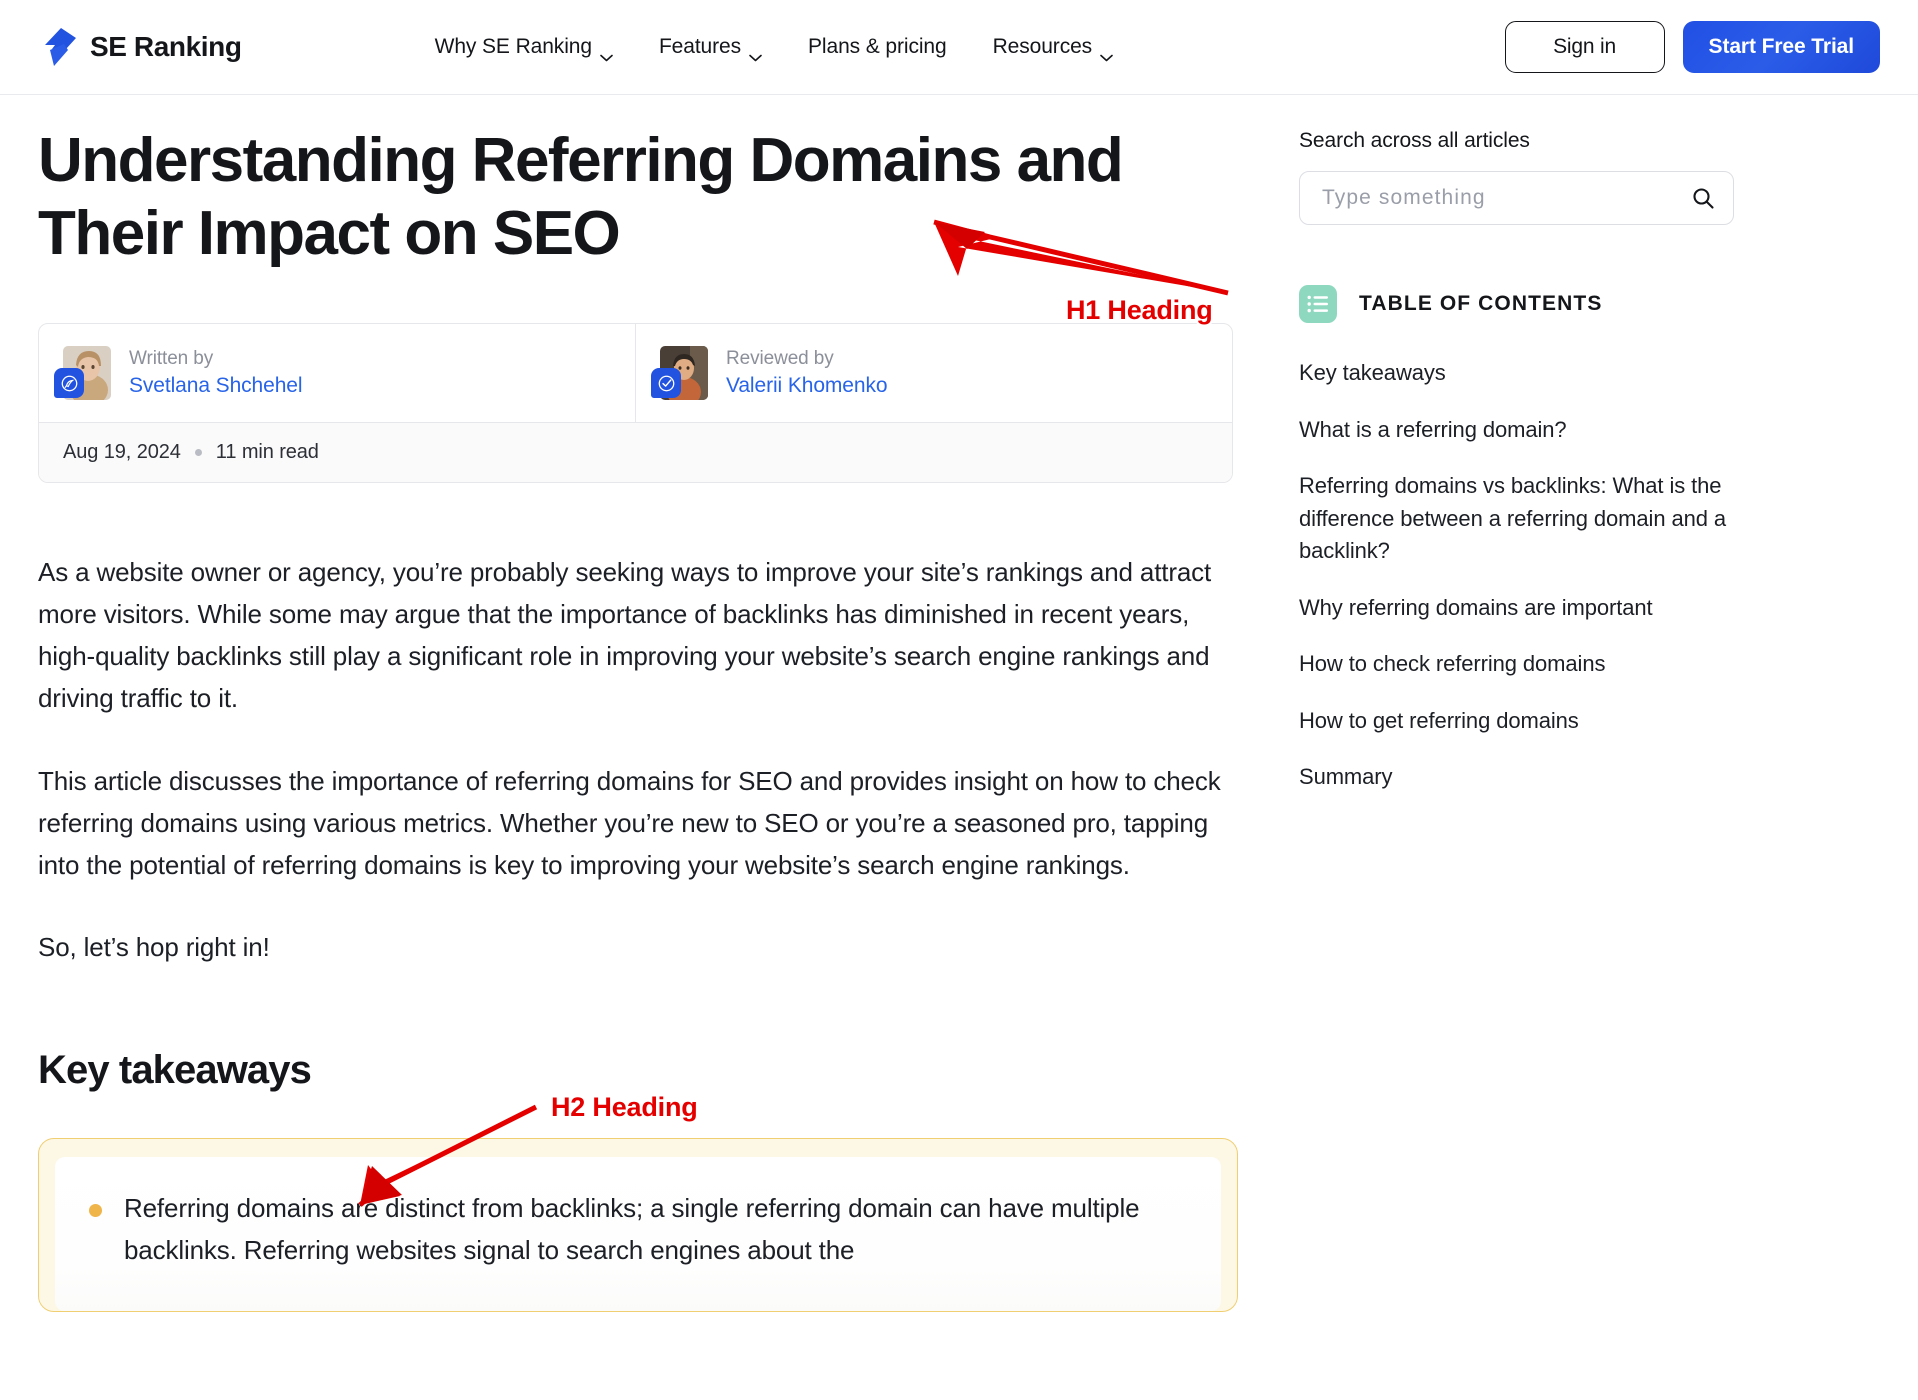 The width and height of the screenshot is (1918, 1400). Describe the element at coordinates (1481, 303) in the screenshot. I see `toc-title: TABLE OF CONTENTS` at that location.